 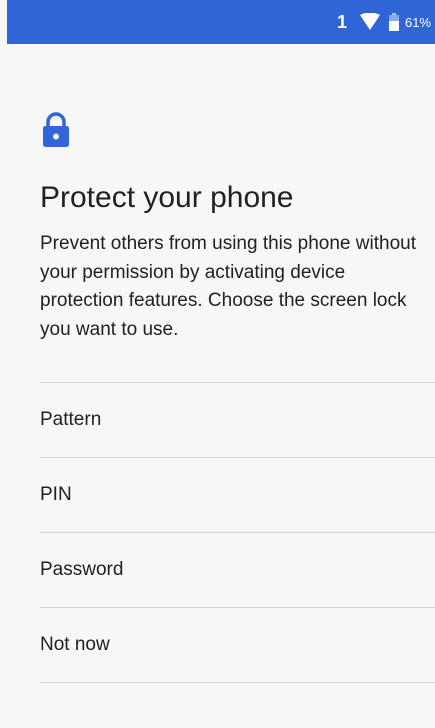 What do you see at coordinates (341, 22) in the screenshot?
I see `notification-count: 1` at bounding box center [341, 22].